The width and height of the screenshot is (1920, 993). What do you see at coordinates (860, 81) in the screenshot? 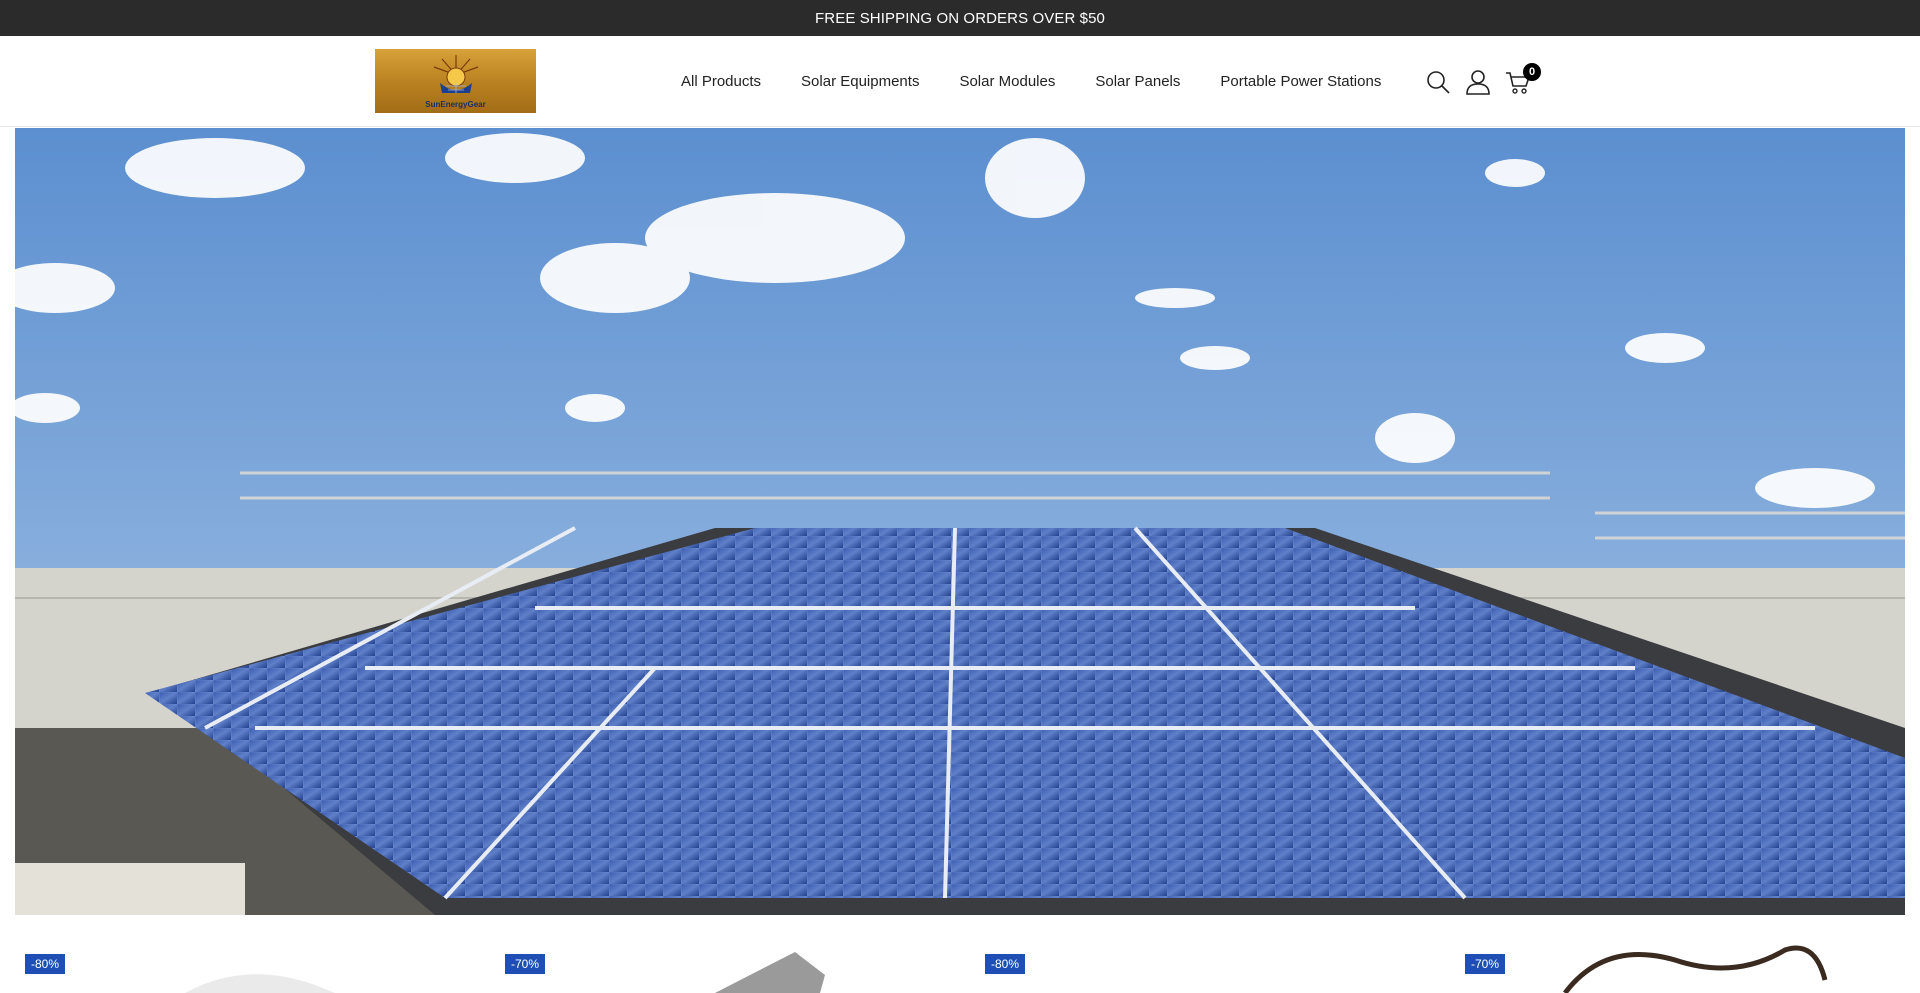
I see `nav-item-solar-equipments: Solar Equipments` at bounding box center [860, 81].